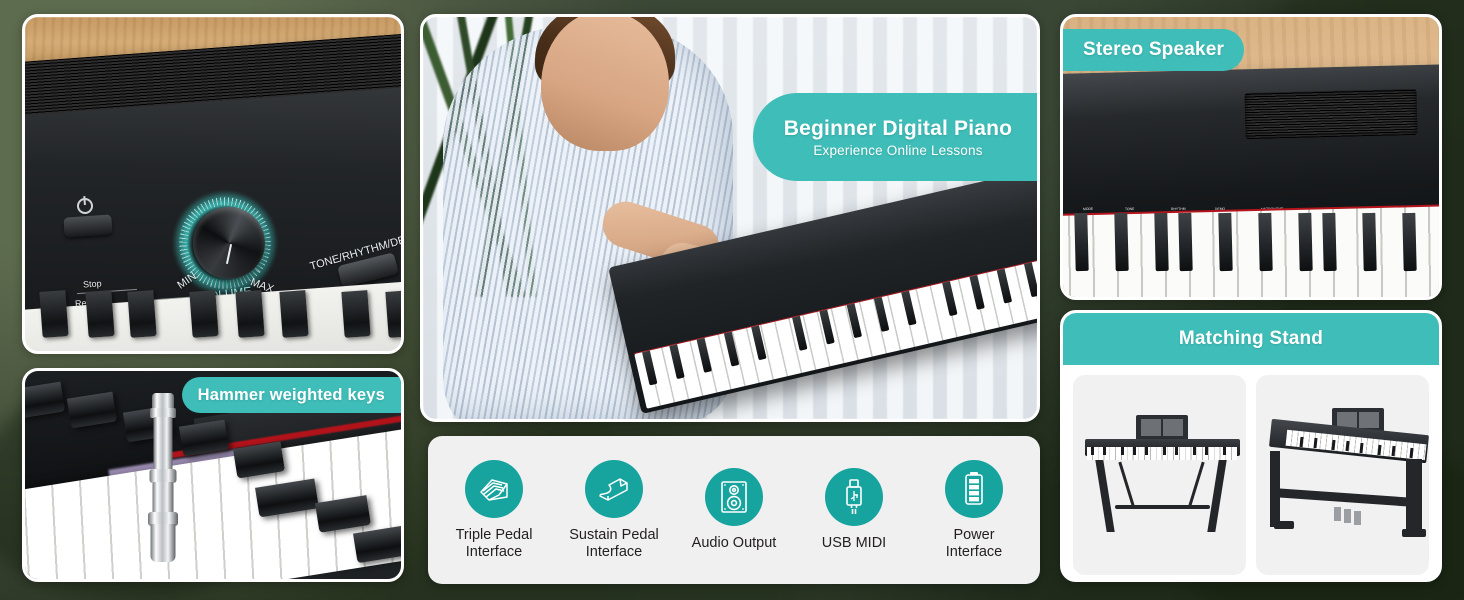  What do you see at coordinates (734, 497) in the screenshot?
I see `speaker-icon` at bounding box center [734, 497].